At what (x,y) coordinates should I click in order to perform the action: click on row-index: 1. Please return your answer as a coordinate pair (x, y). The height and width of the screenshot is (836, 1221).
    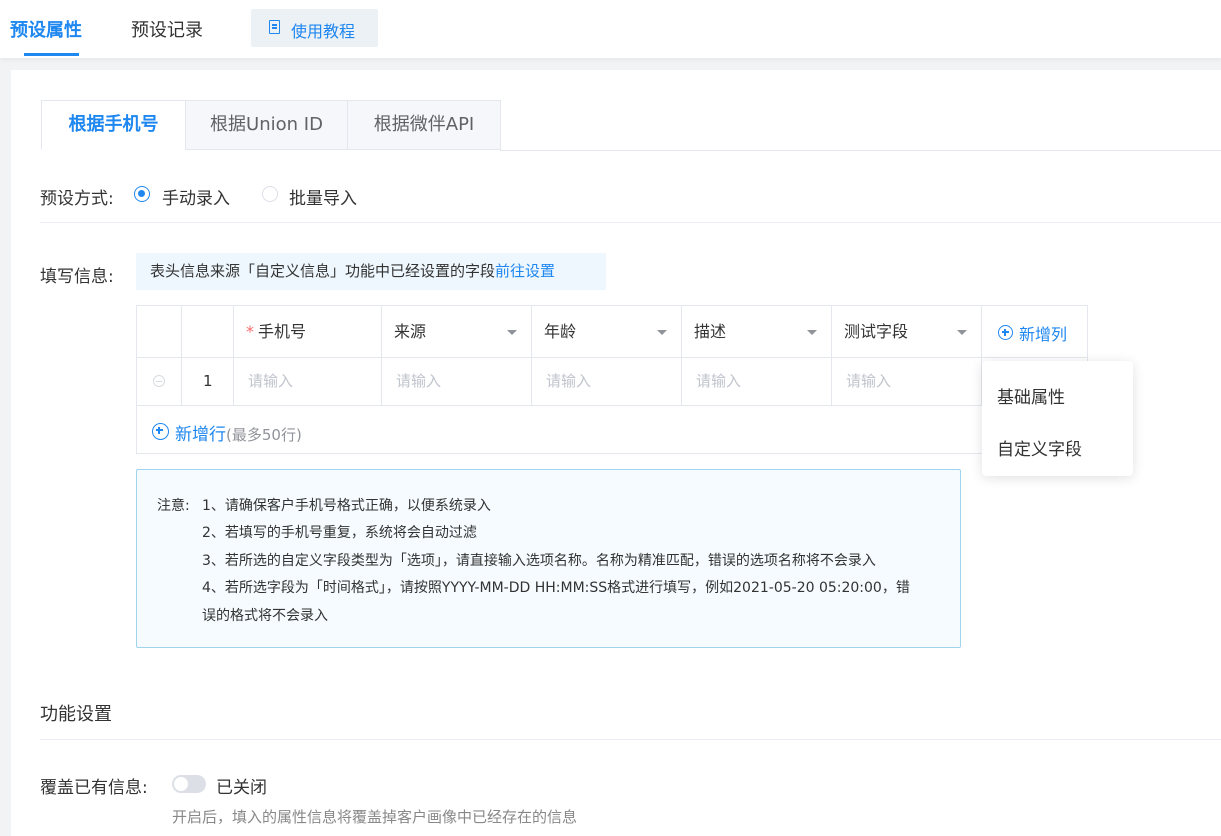
    Looking at the image, I should click on (208, 382).